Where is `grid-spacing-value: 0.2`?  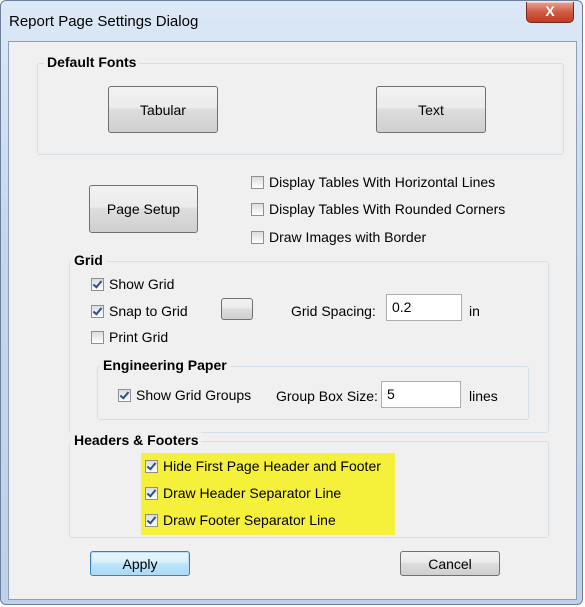 grid-spacing-value: 0.2 is located at coordinates (402, 307).